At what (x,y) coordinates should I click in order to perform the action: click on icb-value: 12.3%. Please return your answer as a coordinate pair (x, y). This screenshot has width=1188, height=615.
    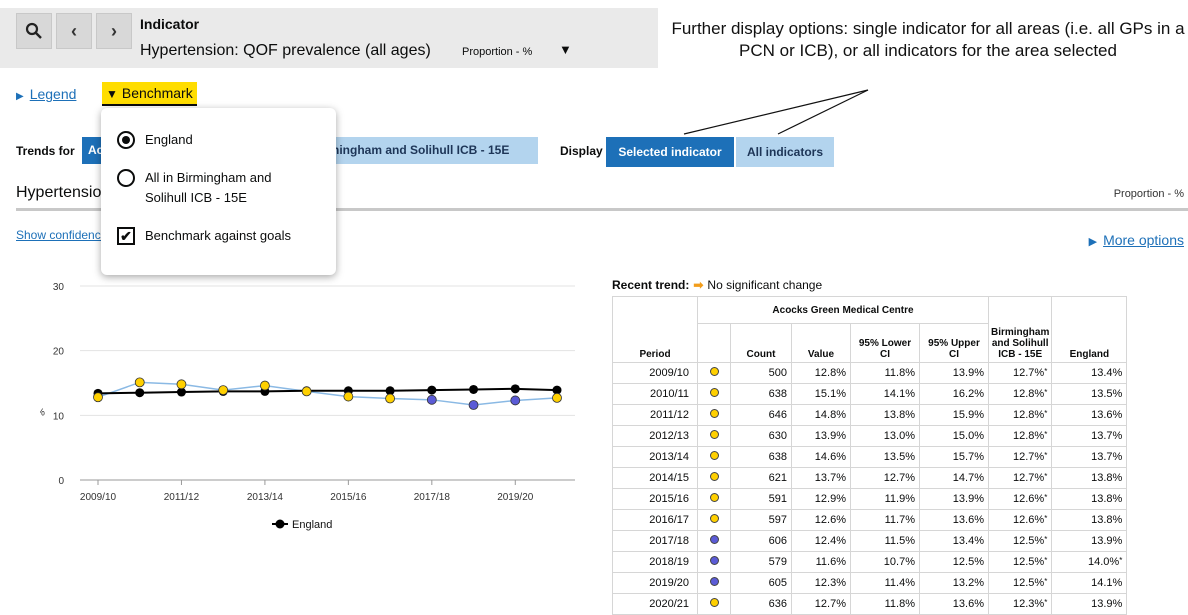
    Looking at the image, I should click on (1029, 604).